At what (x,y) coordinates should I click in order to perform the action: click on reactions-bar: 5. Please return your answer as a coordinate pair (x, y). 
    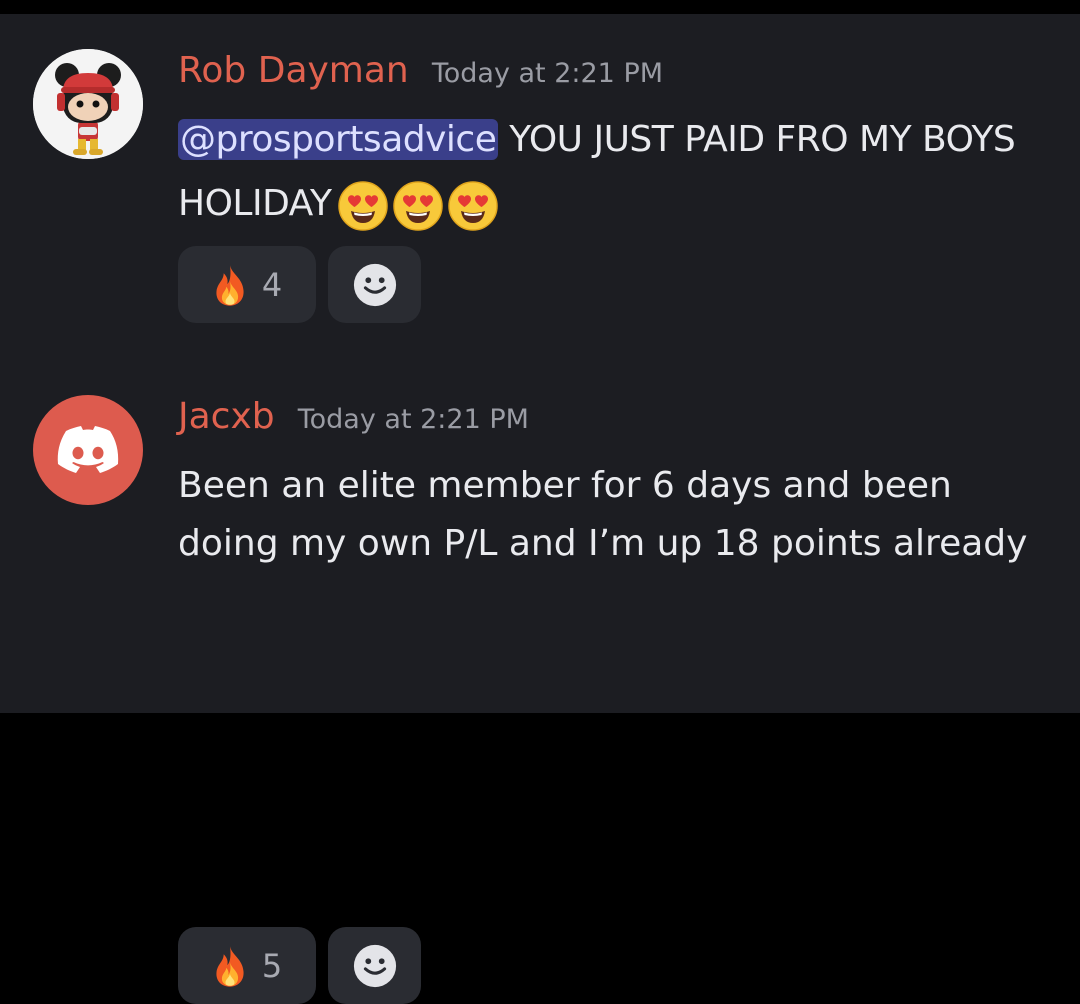
    Looking at the image, I should click on (299, 965).